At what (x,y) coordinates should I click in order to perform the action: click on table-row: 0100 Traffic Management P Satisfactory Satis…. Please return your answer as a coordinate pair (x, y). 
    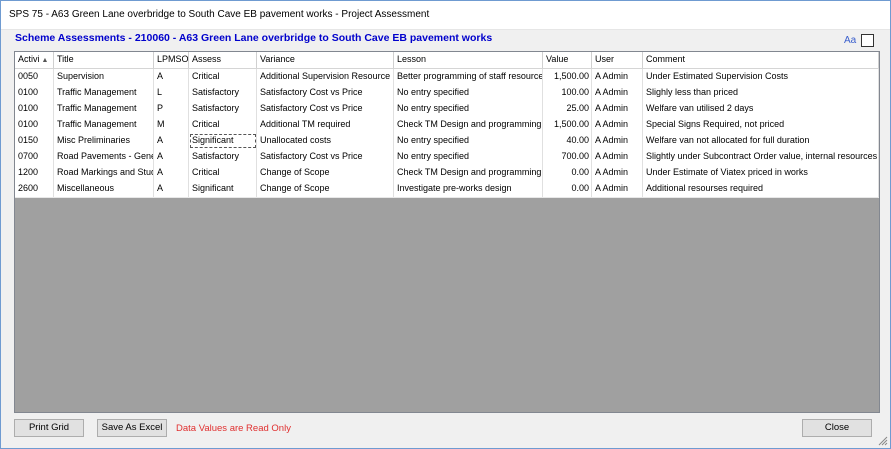
    Looking at the image, I should click on (447, 109).